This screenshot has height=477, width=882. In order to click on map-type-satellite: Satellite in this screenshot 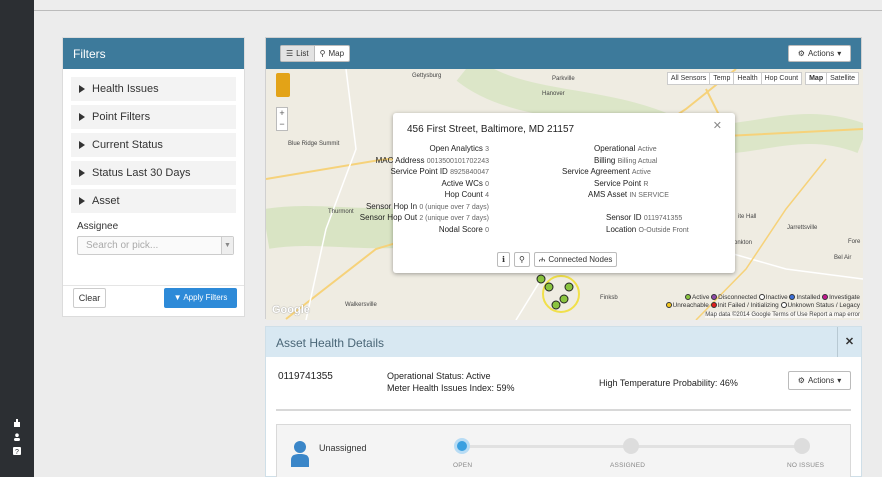, I will do `click(842, 78)`.